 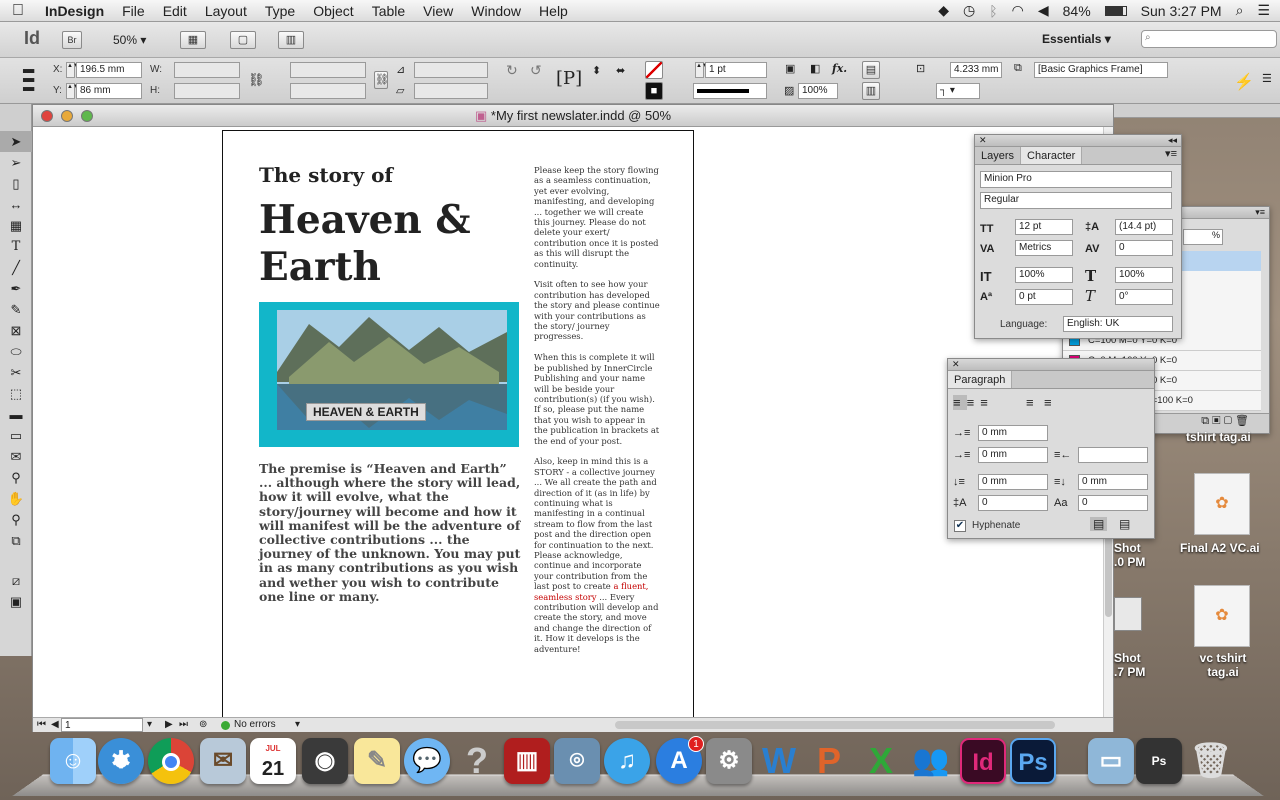 I want to click on photoshop-dock-icon: Ps, so click(x=1033, y=761).